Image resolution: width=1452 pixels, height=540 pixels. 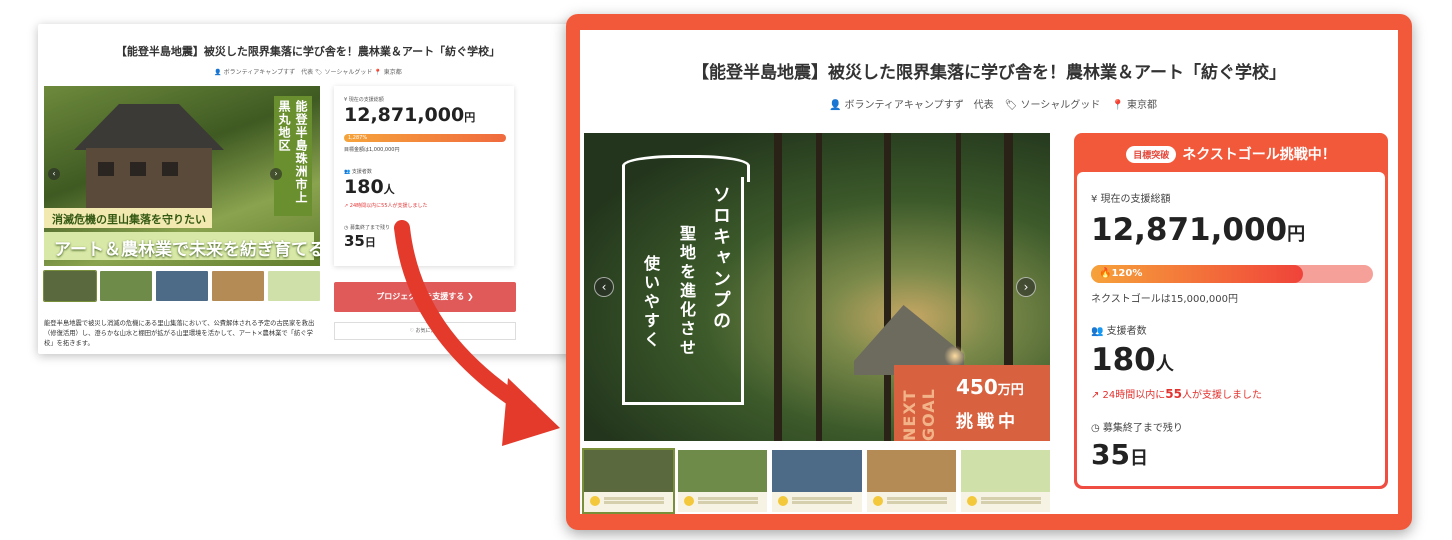 I want to click on before-project-meta: 👤 ボランティアキャンプすず 代表 🏷 ソーシャルグッド 📍 東京都, so click(x=308, y=72).